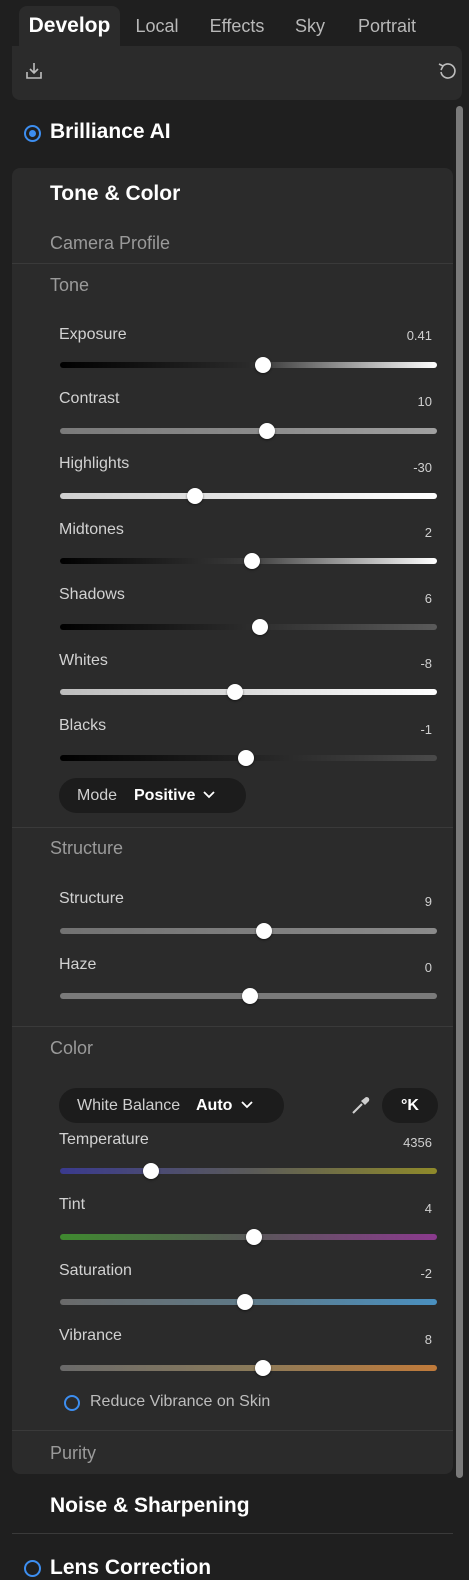  Describe the element at coordinates (110, 243) in the screenshot. I see `subsection-camera-profile: Camera Profile` at that location.